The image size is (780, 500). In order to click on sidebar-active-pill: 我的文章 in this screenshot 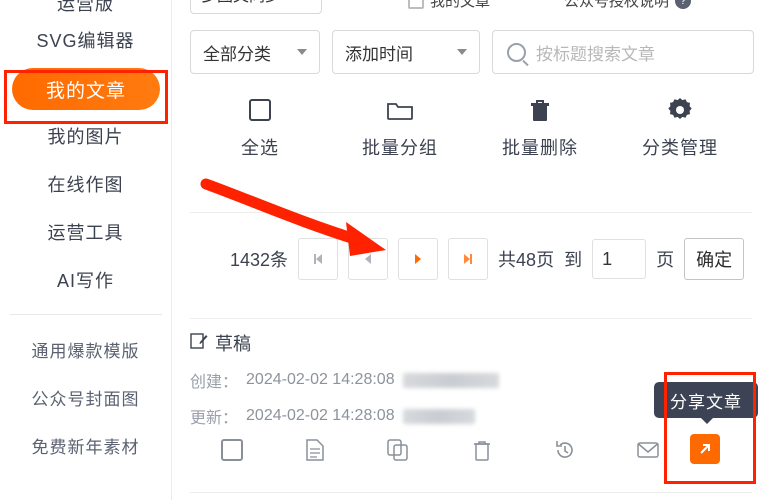, I will do `click(86, 89)`.